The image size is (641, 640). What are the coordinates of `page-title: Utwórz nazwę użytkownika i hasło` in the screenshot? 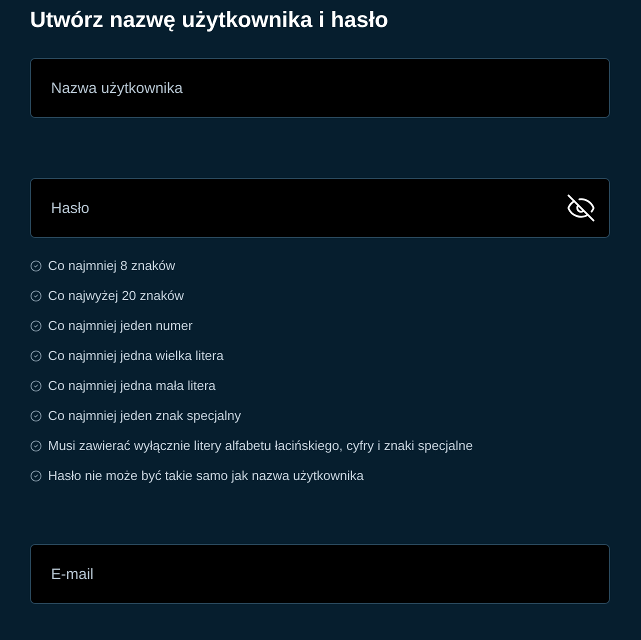 It's located at (210, 20).